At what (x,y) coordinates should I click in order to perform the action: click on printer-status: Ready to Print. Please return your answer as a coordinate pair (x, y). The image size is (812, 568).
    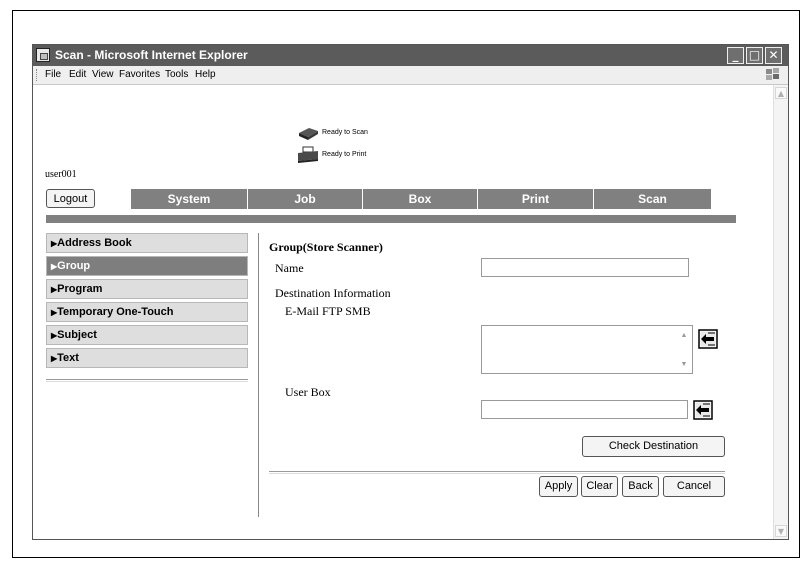
    Looking at the image, I should click on (344, 154).